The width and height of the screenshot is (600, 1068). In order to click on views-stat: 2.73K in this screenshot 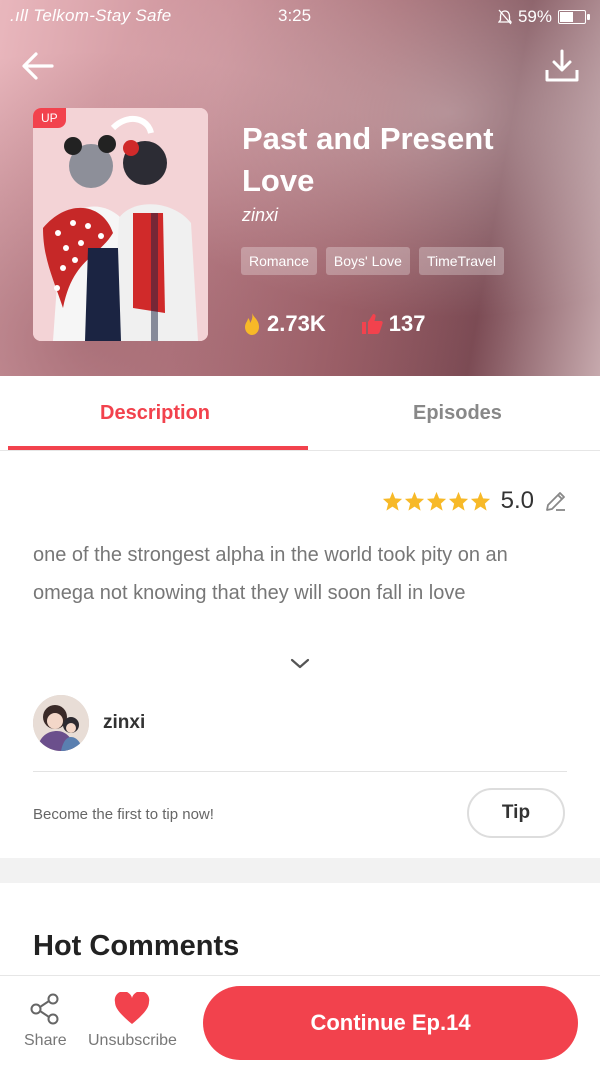, I will do `click(284, 324)`.